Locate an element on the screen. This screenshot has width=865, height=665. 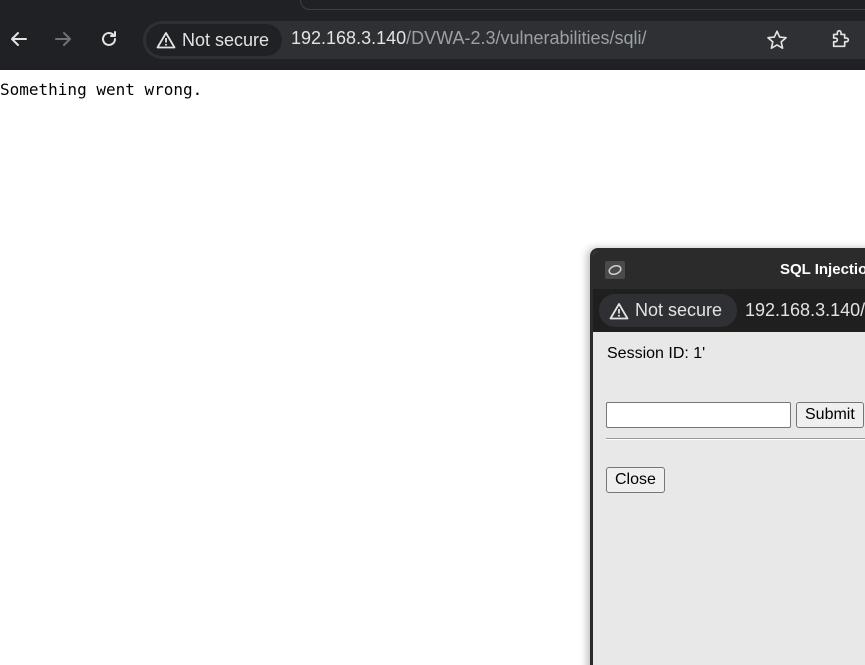
reload-button is located at coordinates (109, 39).